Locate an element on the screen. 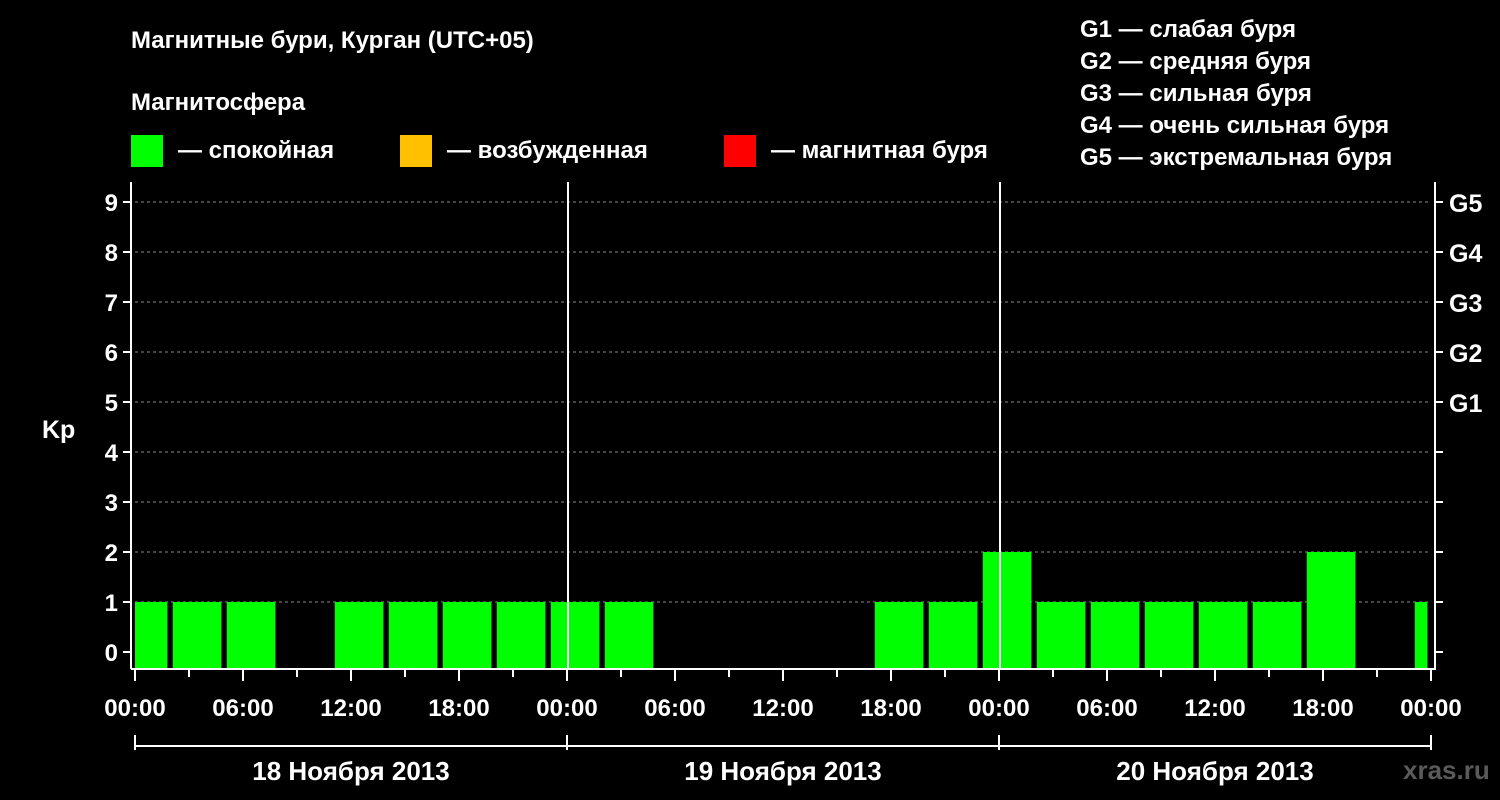  y-tick-label-9: 9 is located at coordinates (111, 203).